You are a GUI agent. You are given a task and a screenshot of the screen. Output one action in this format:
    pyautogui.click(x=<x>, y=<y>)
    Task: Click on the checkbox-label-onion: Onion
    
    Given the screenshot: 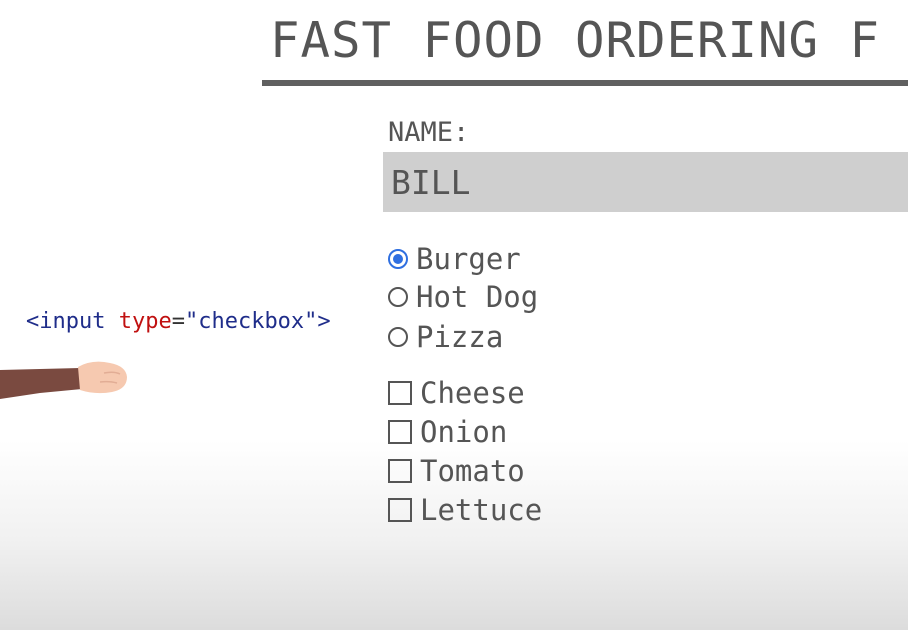 What is the action you would take?
    pyautogui.click(x=464, y=432)
    